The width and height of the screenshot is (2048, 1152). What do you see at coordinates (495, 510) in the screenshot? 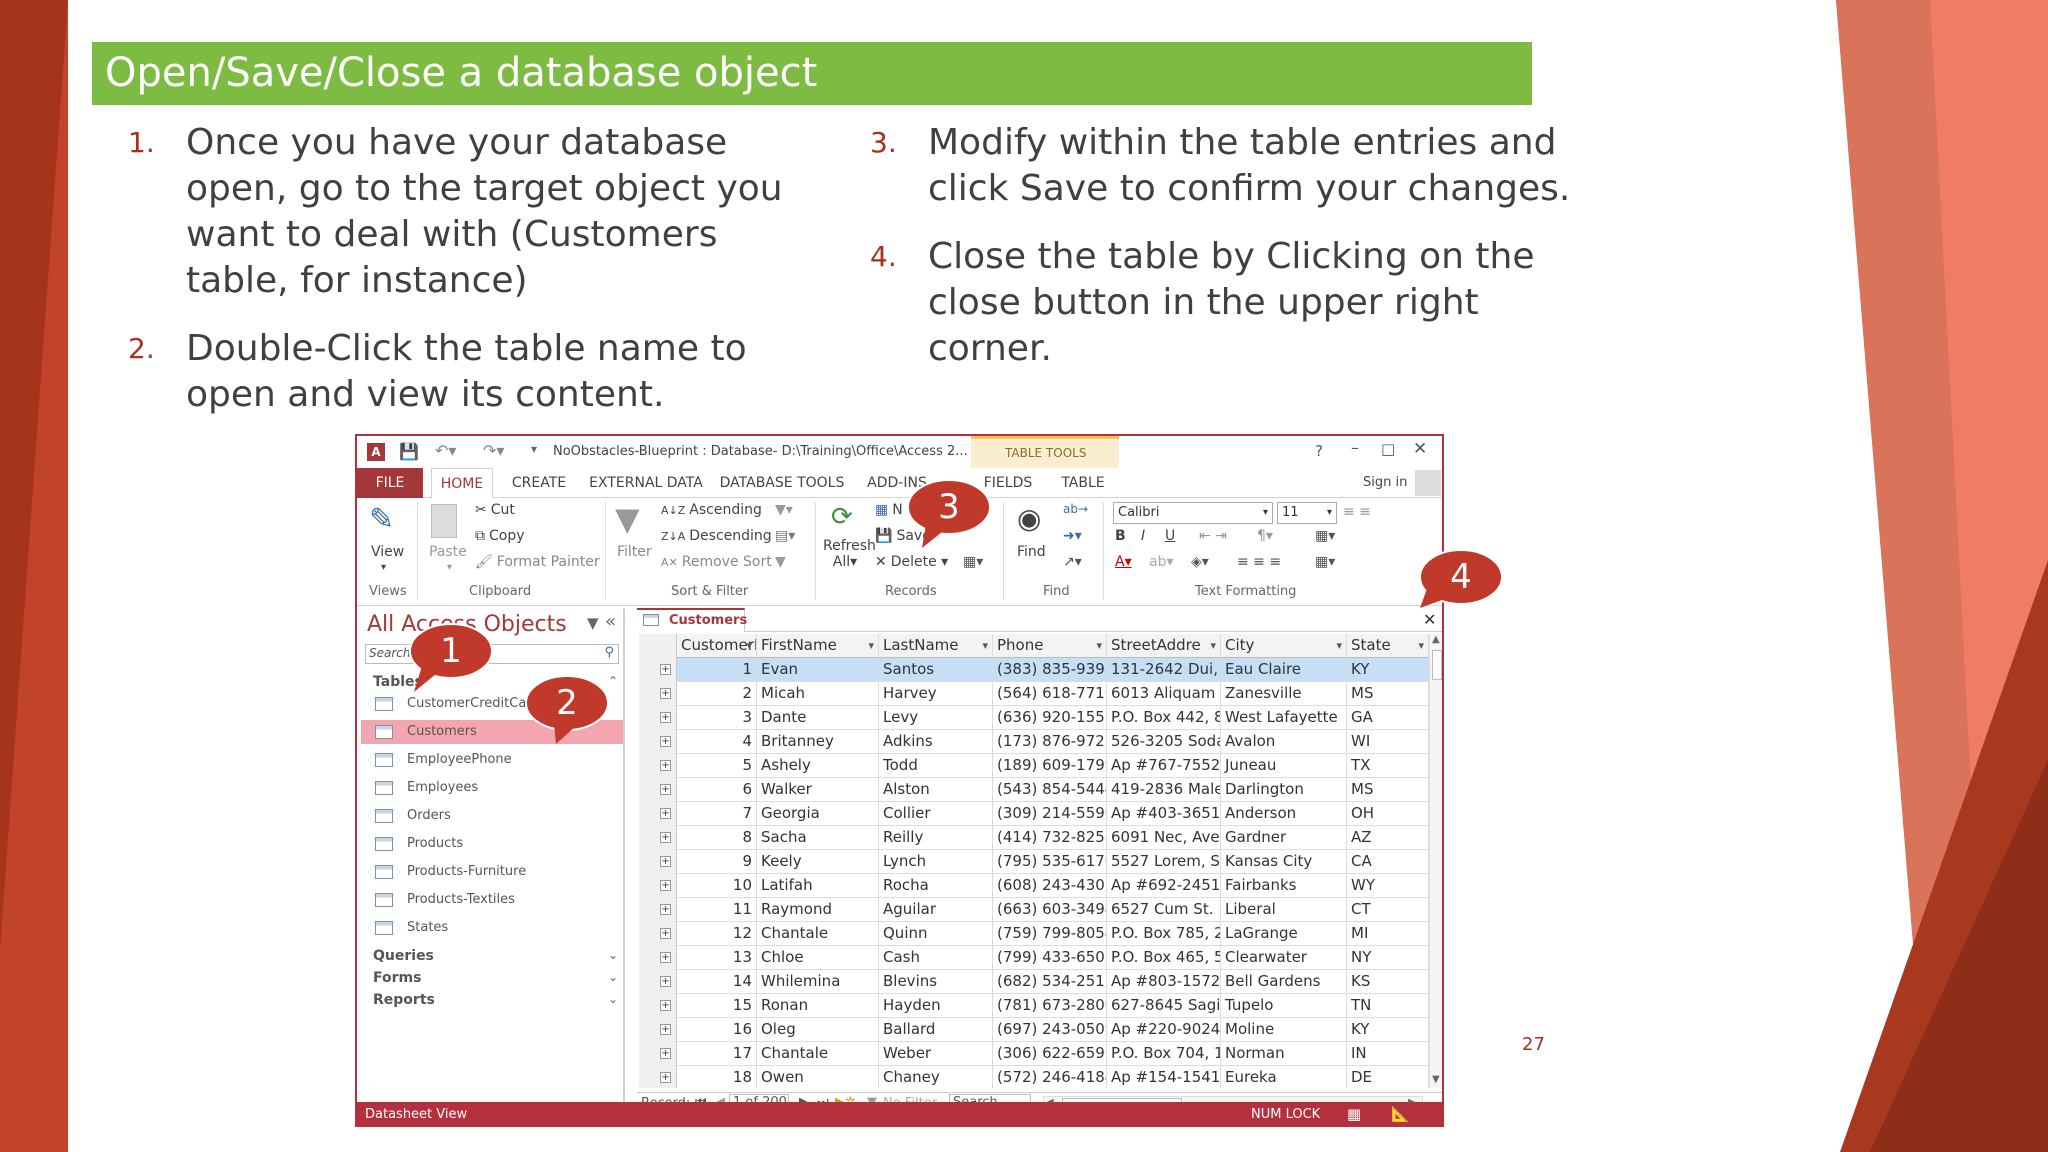
I see `cut-button: ✂ Cut` at bounding box center [495, 510].